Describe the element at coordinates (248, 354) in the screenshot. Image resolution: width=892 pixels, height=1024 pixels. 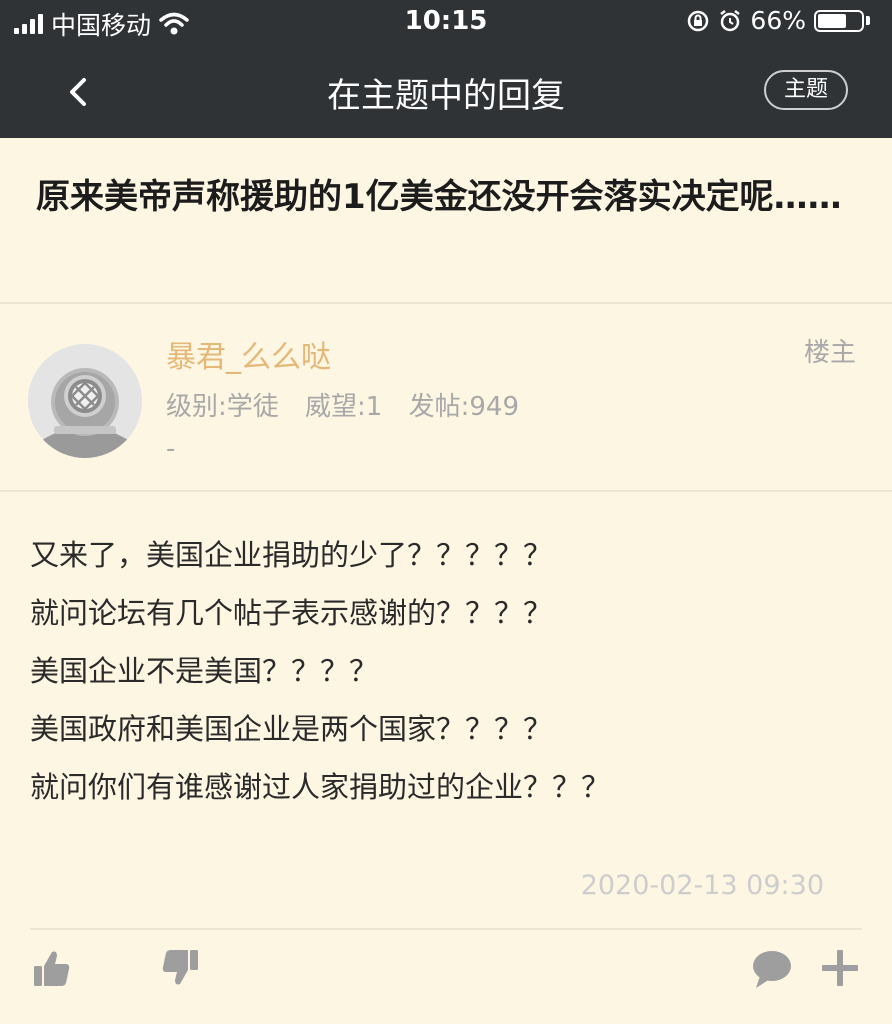
I see `author-name: 暴君_么么哒` at that location.